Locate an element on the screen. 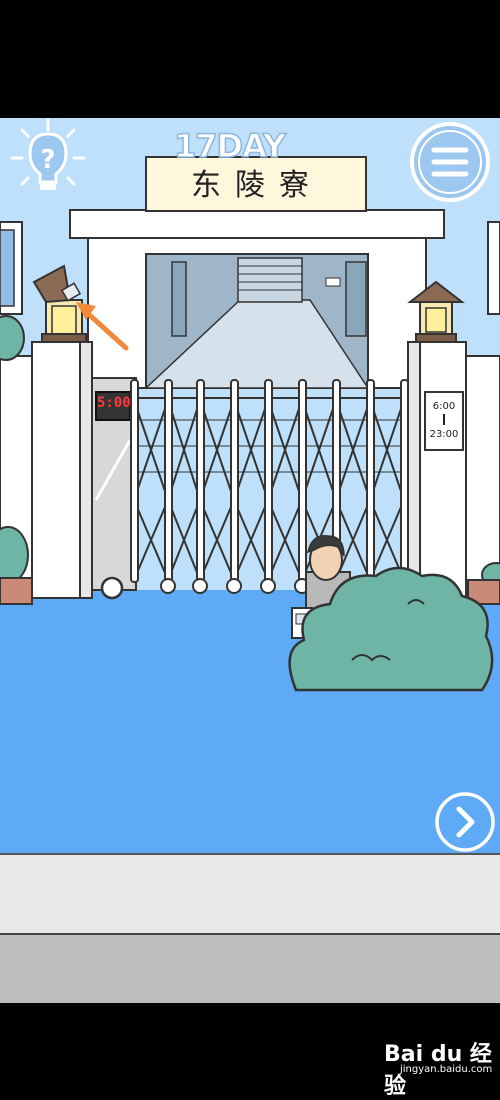 This screenshot has width=500, height=1100. opening-hours-close: 23:00 is located at coordinates (444, 434).